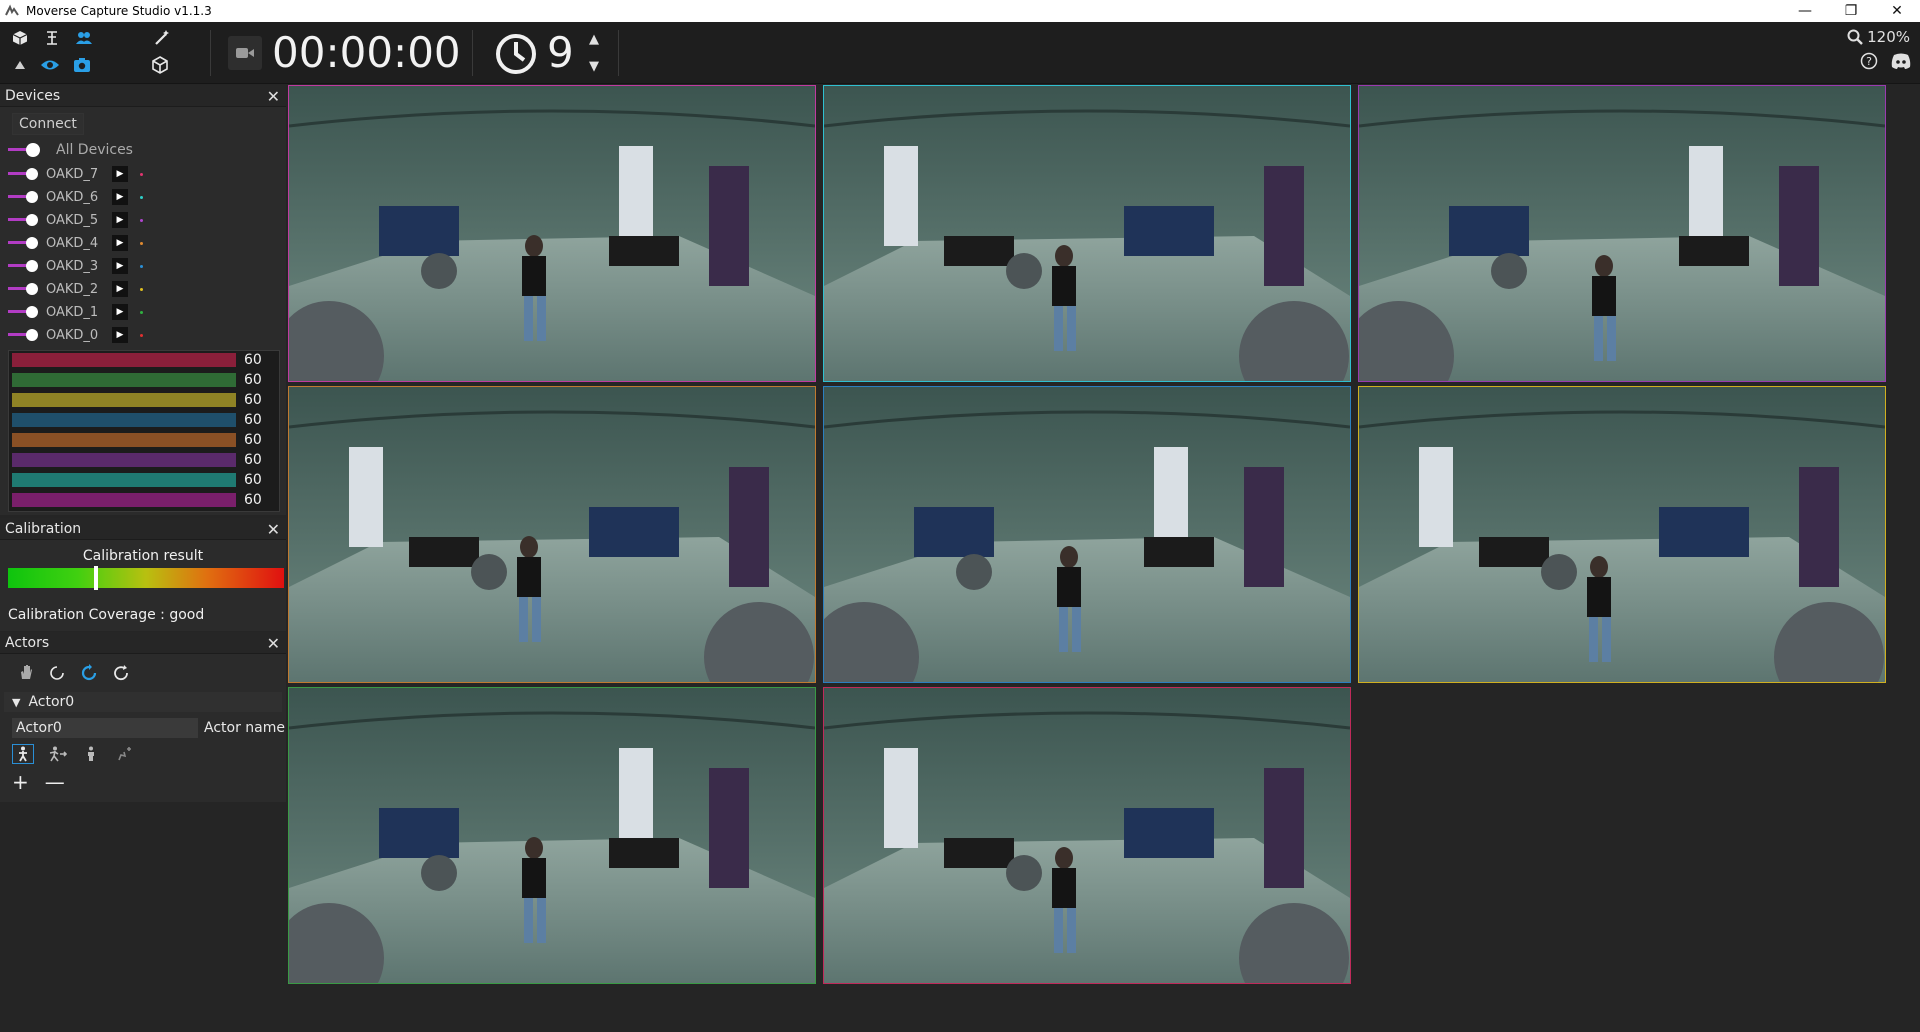  I want to click on device-row: OAKD_5 ▶, so click(148, 220).